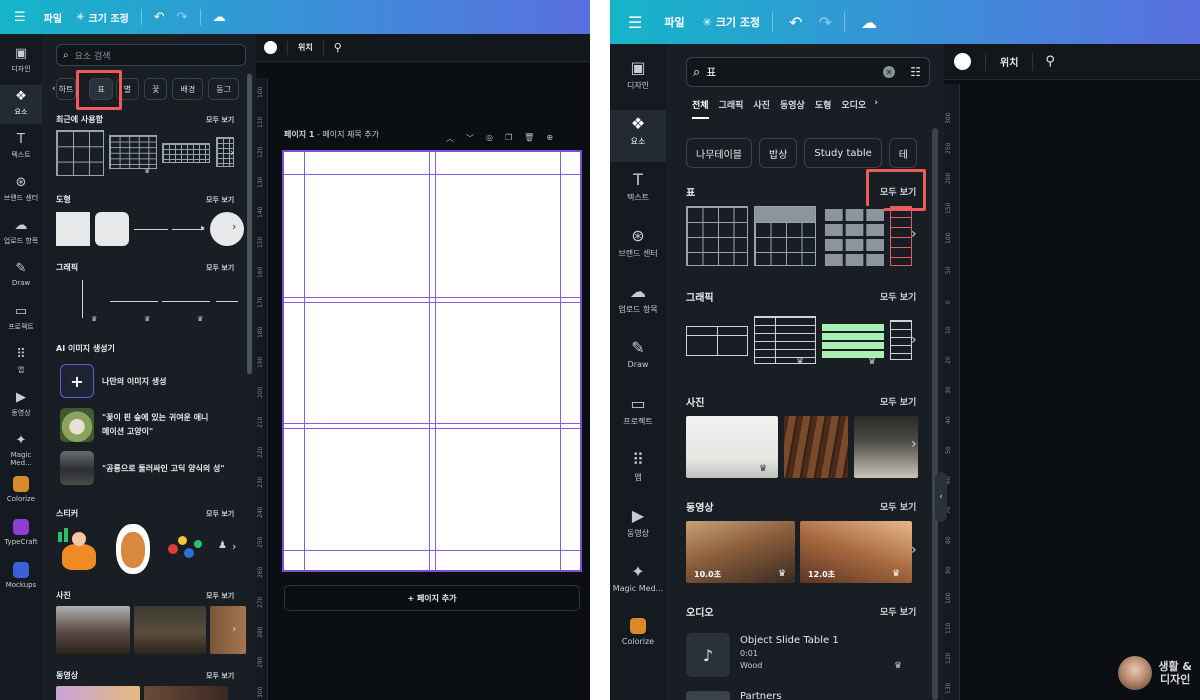 This screenshot has height=700, width=1200. Describe the element at coordinates (186, 550) in the screenshot. I see `sticker-dots` at that location.